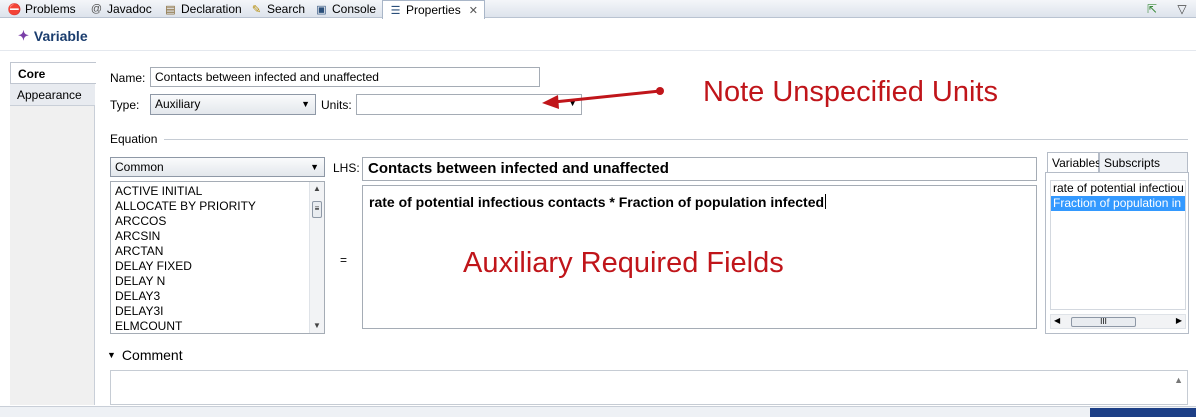 The width and height of the screenshot is (1196, 417). What do you see at coordinates (217, 206) in the screenshot?
I see `list-item: ALLOCATE BY PRIORITY` at bounding box center [217, 206].